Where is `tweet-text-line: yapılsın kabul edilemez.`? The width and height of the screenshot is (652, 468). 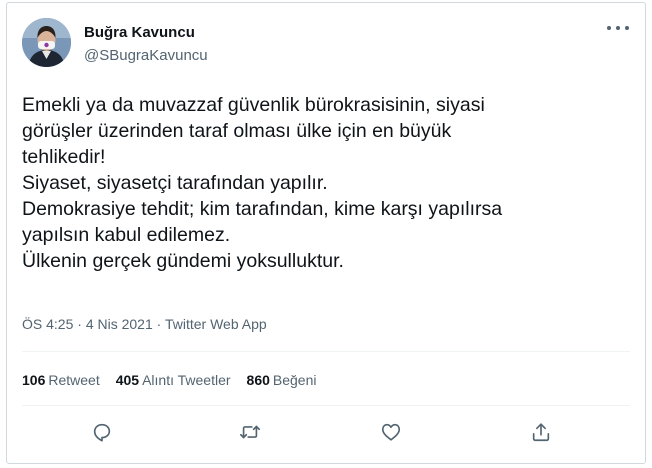
tweet-text-line: yapılsın kabul edilemez. is located at coordinates (126, 235).